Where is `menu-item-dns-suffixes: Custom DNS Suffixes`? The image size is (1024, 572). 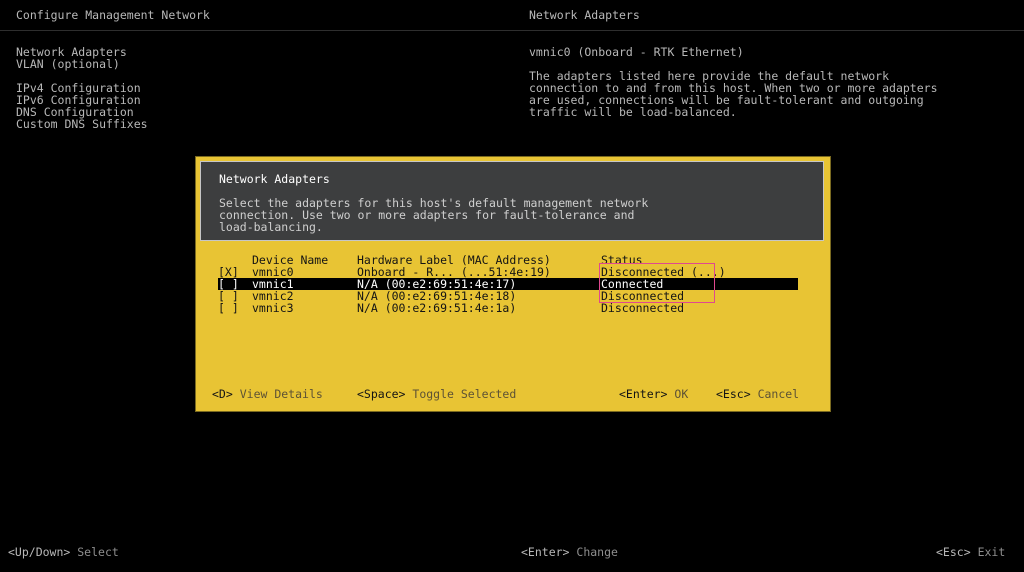
menu-item-dns-suffixes: Custom DNS Suffixes is located at coordinates (82, 124).